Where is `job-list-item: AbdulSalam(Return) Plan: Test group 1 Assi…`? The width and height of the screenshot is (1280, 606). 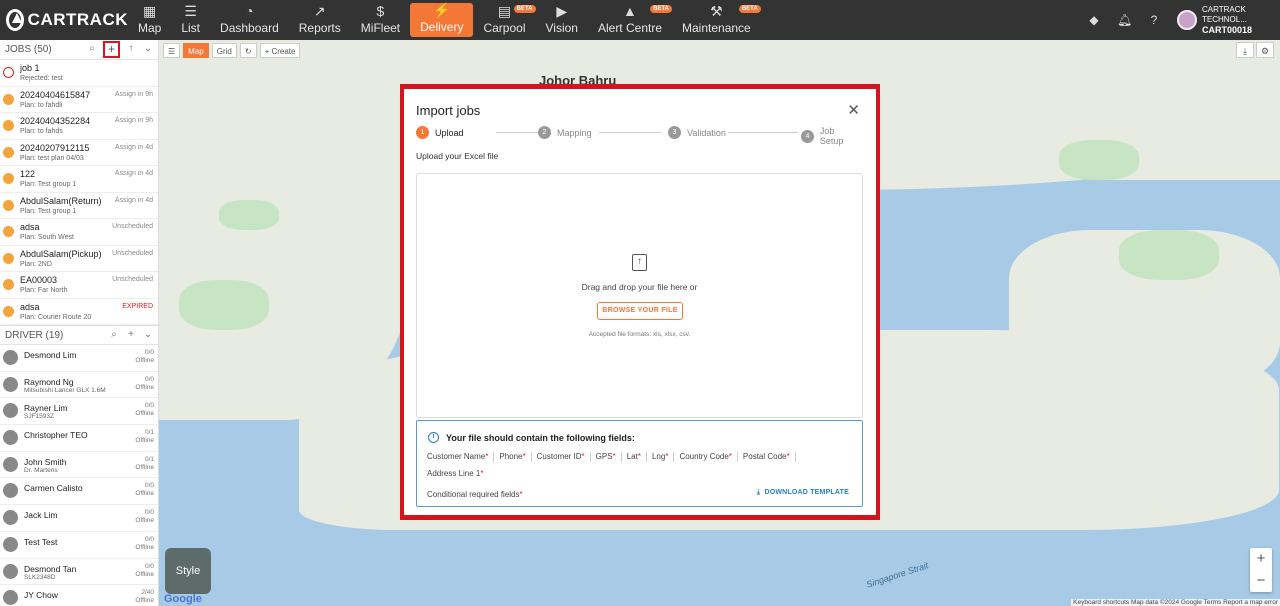 job-list-item: AbdulSalam(Return) Plan: Test group 1 Assi… is located at coordinates (79, 206).